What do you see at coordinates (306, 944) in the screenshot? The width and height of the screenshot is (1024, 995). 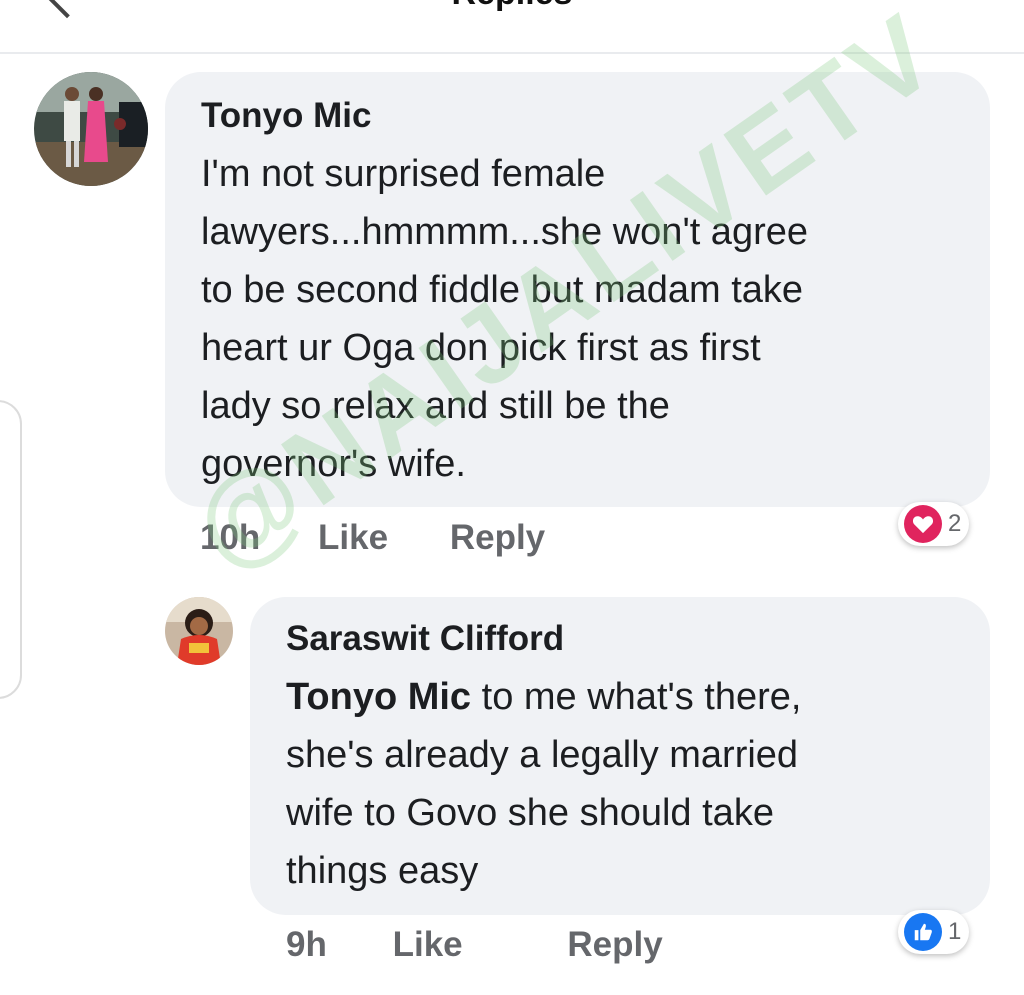 I see `reply-timestamp: 9h` at bounding box center [306, 944].